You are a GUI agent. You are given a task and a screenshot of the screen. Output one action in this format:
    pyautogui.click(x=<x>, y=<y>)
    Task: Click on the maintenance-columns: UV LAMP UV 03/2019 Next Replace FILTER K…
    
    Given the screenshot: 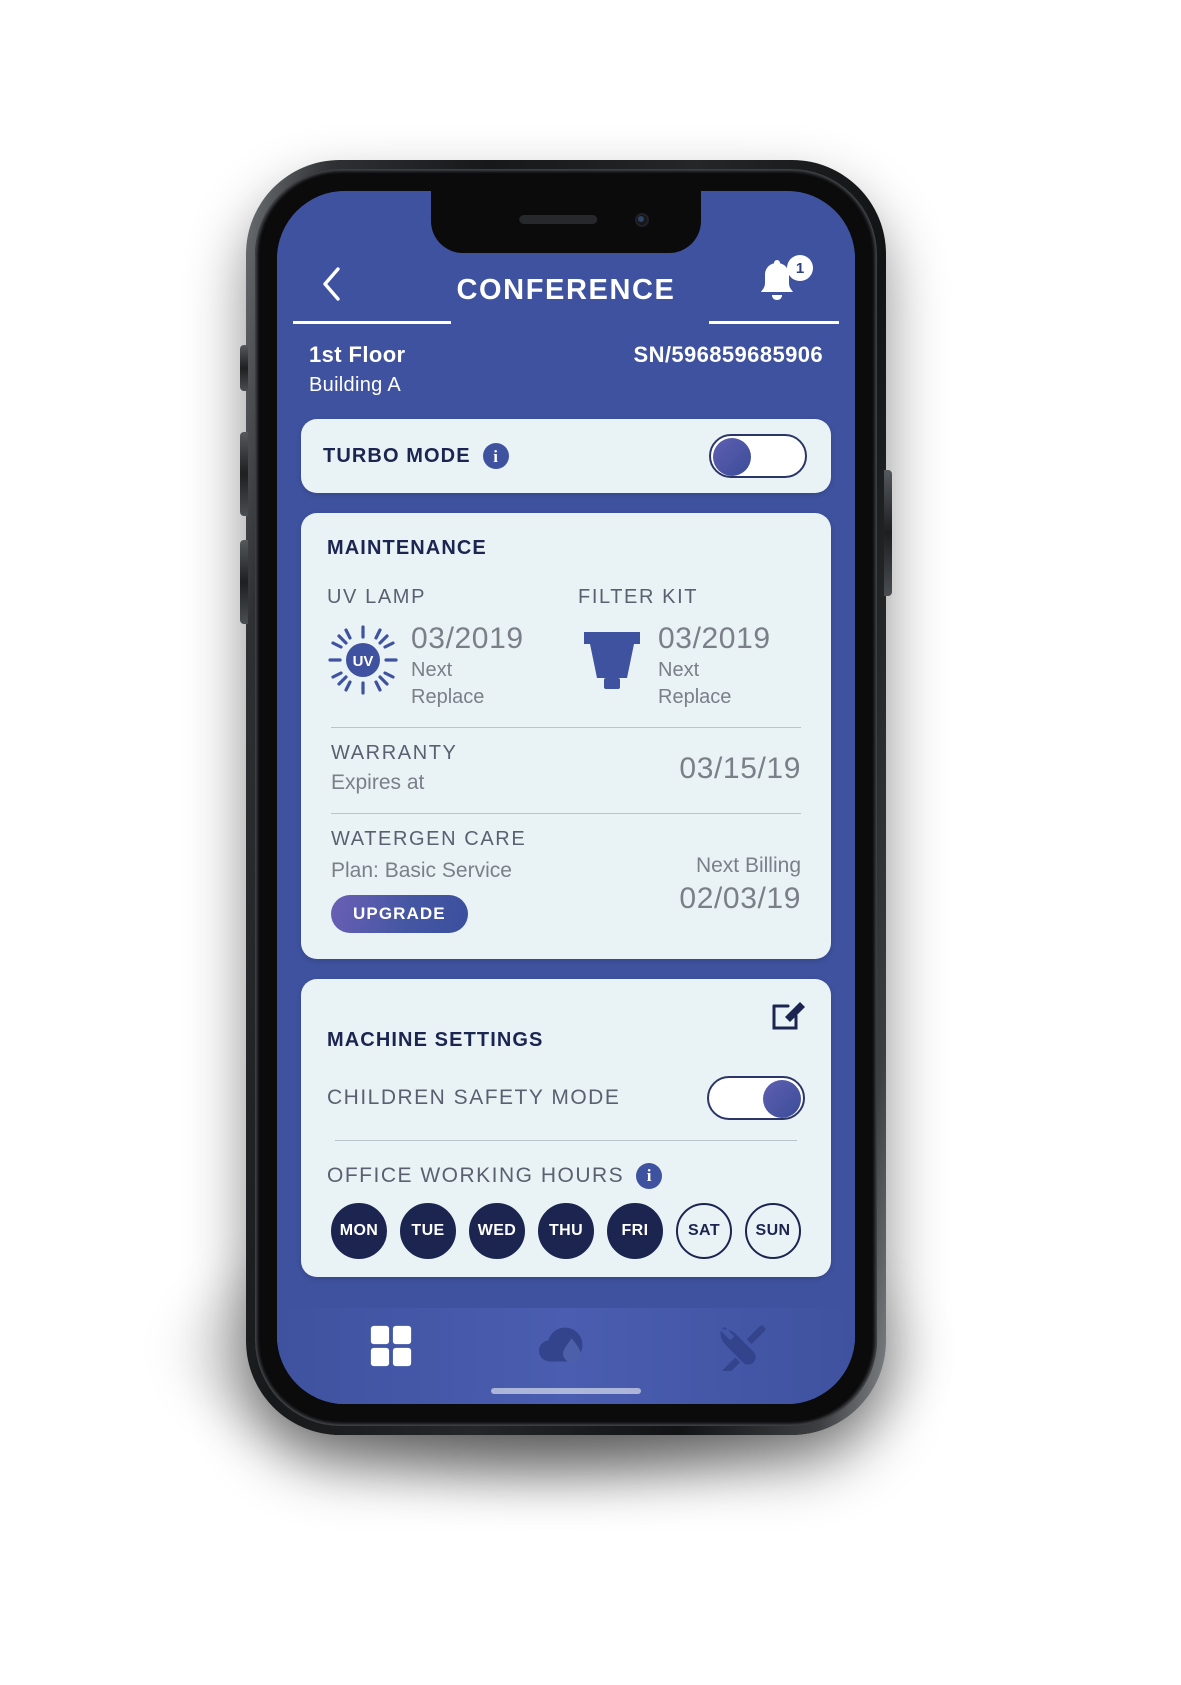 What is the action you would take?
    pyautogui.click(x=566, y=647)
    